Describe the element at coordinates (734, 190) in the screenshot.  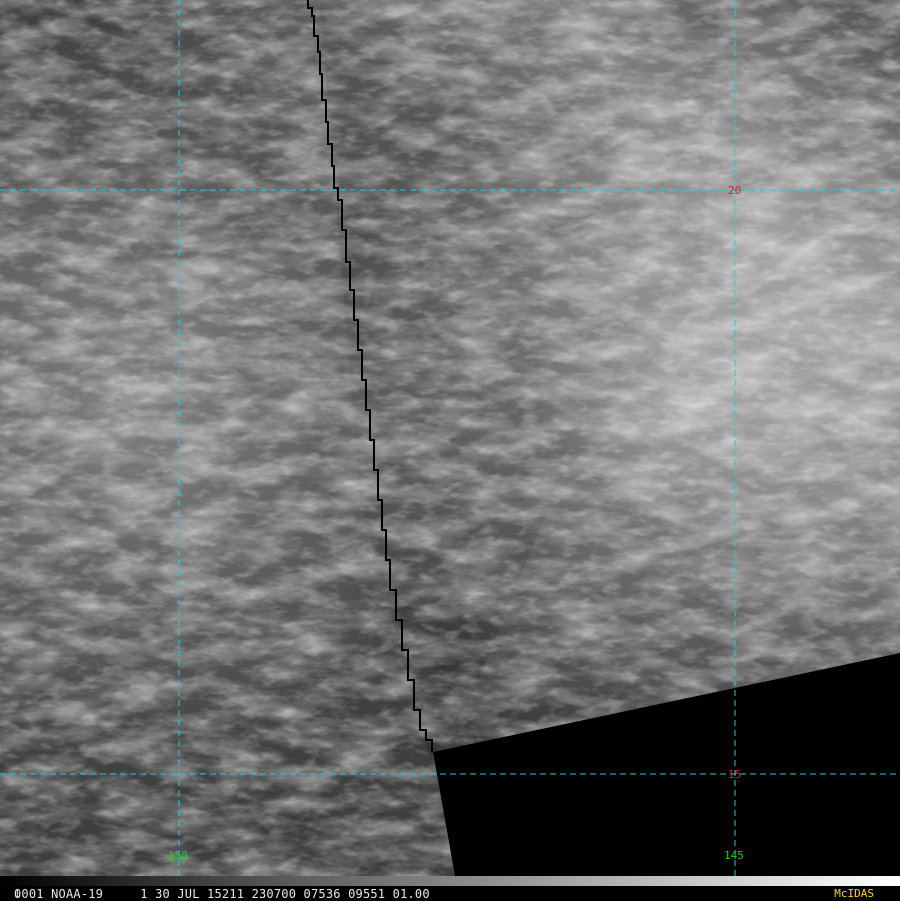
I see `latitude-label-20: 20` at that location.